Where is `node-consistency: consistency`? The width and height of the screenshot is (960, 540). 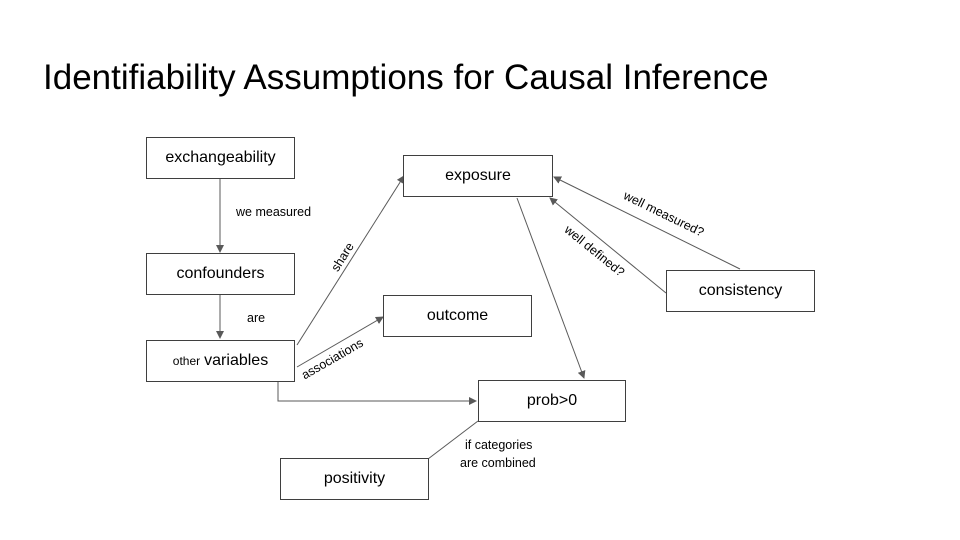 node-consistency: consistency is located at coordinates (740, 291).